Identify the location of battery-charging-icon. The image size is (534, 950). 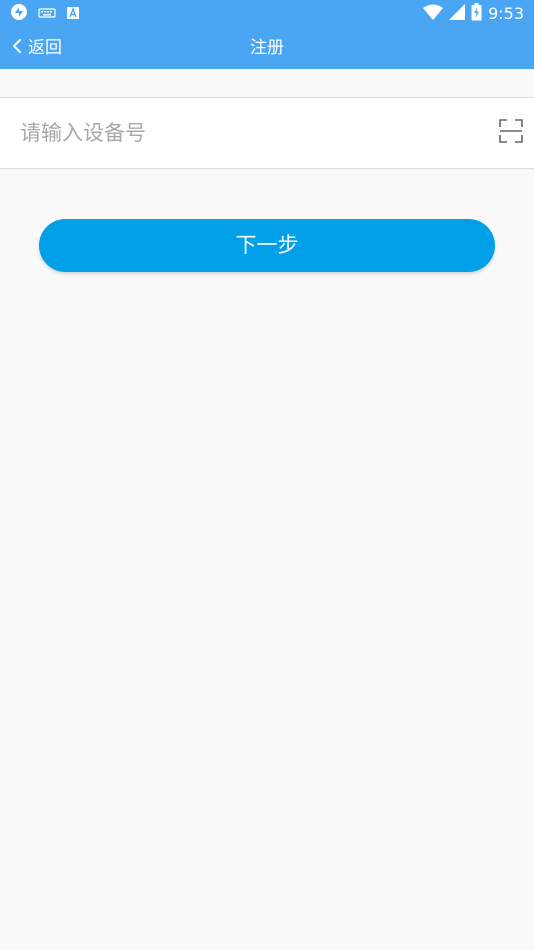
(476, 14).